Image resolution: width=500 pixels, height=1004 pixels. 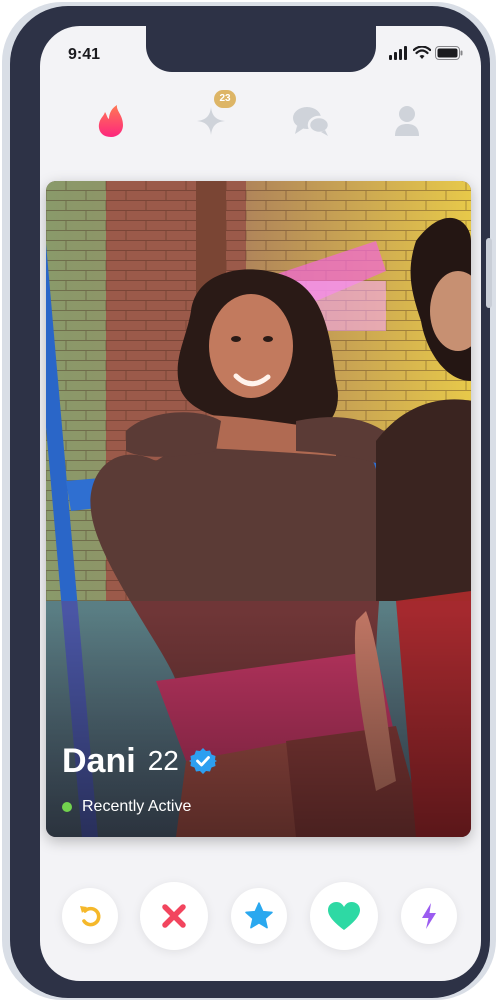 I want to click on super-like-button, so click(x=259, y=916).